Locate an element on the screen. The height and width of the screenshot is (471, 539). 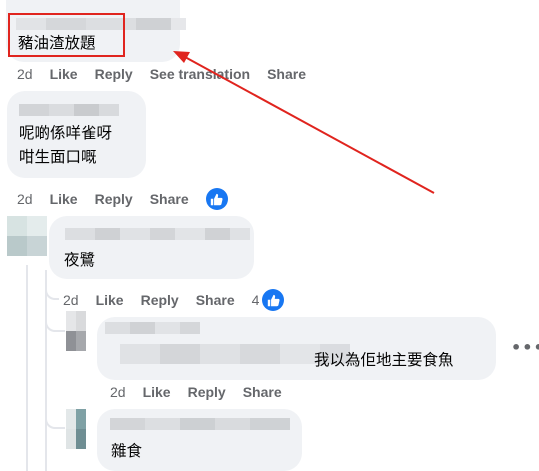
highlight-box is located at coordinates (66, 35).